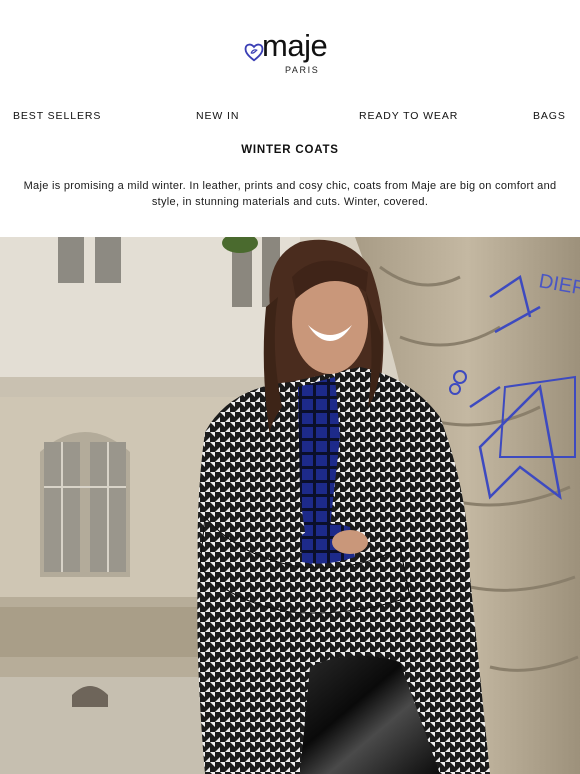 This screenshot has width=580, height=774. Describe the element at coordinates (290, 117) in the screenshot. I see `main-nav: BEST SELLERS NEW IN READY TO WEAR BAGS` at that location.